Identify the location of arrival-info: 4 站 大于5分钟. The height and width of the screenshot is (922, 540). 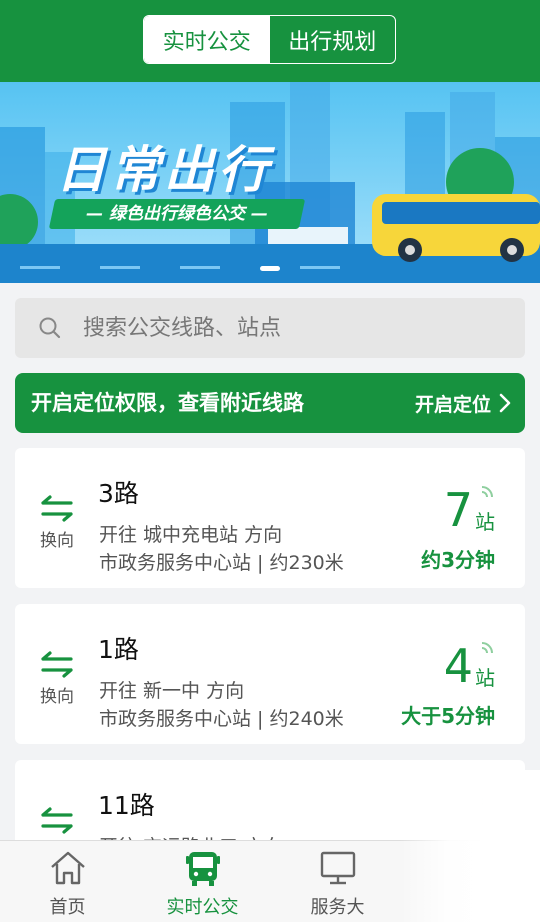
(425, 681).